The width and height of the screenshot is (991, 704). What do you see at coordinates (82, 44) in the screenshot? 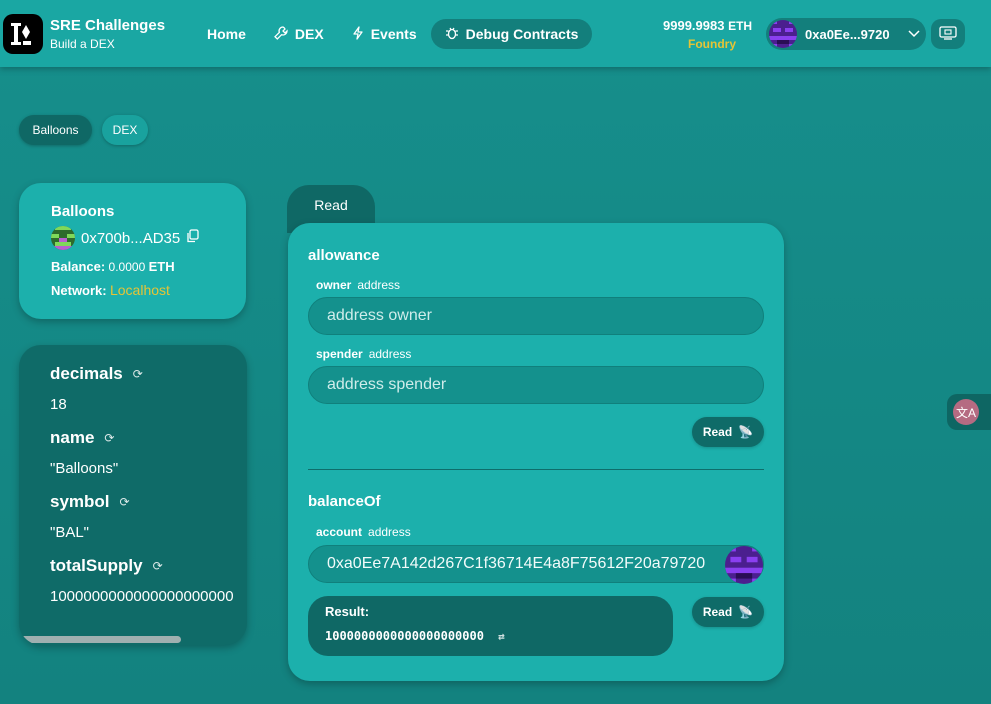
I see `brand-subtitle: Build a DEX` at bounding box center [82, 44].